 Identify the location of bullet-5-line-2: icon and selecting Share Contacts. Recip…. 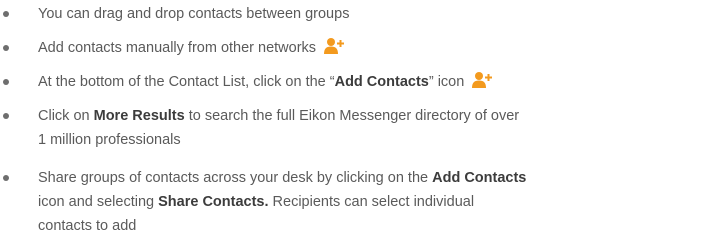
(363, 202).